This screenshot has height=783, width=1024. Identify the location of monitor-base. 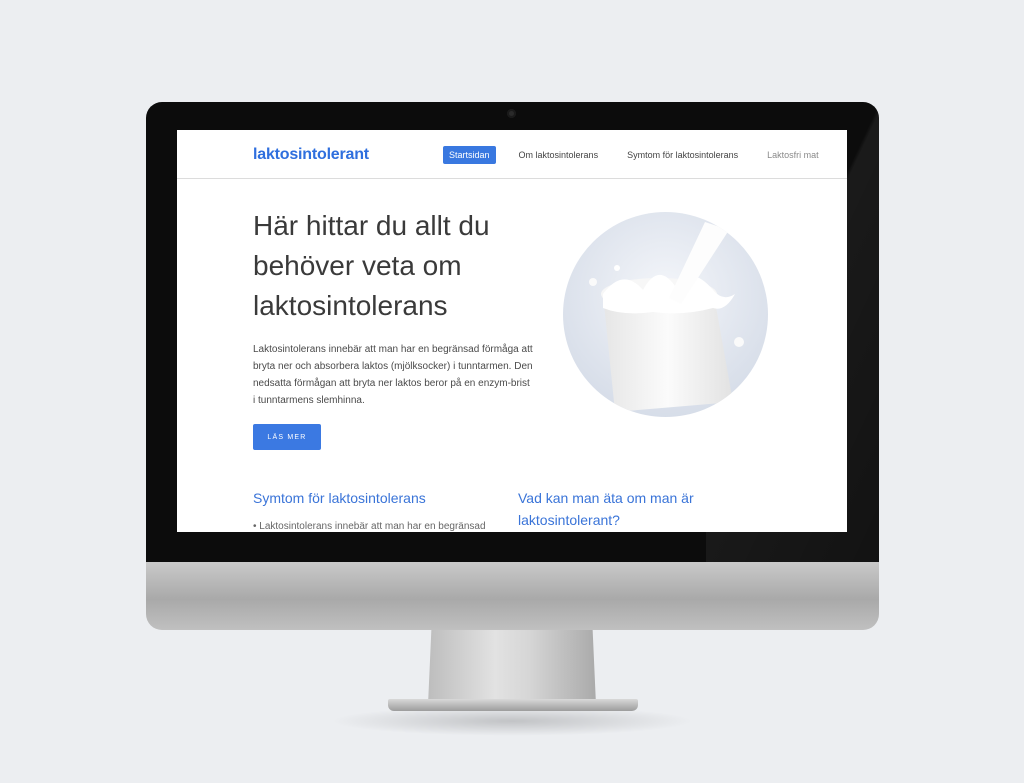
(513, 705).